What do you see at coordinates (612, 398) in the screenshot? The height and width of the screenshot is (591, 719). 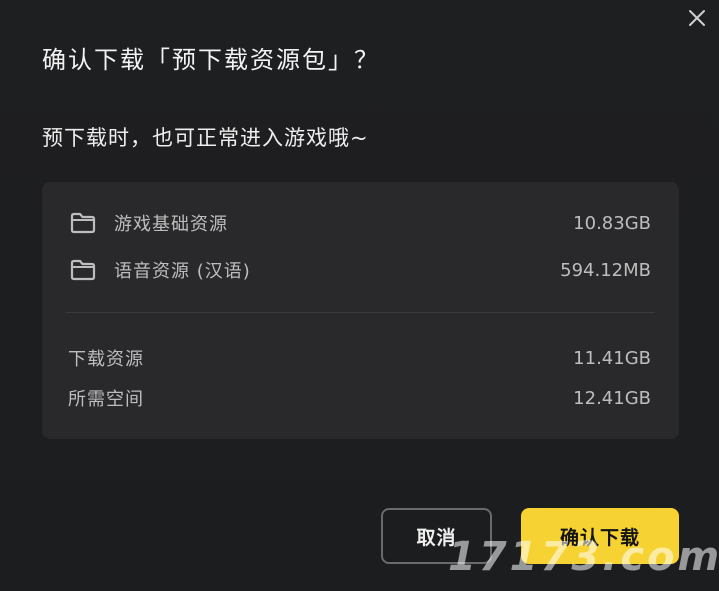 I see `summary-value: 12.41GB` at bounding box center [612, 398].